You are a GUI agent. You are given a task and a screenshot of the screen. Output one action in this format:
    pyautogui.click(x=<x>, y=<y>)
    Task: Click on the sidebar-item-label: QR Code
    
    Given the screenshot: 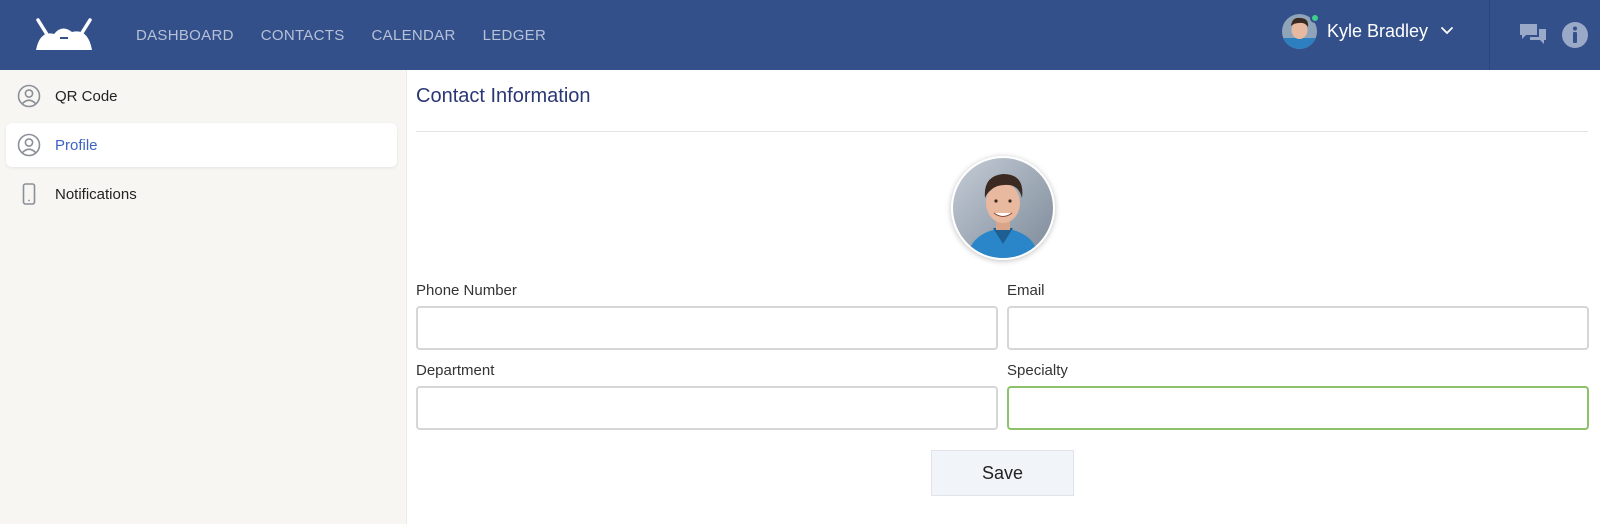 What is the action you would take?
    pyautogui.click(x=86, y=96)
    